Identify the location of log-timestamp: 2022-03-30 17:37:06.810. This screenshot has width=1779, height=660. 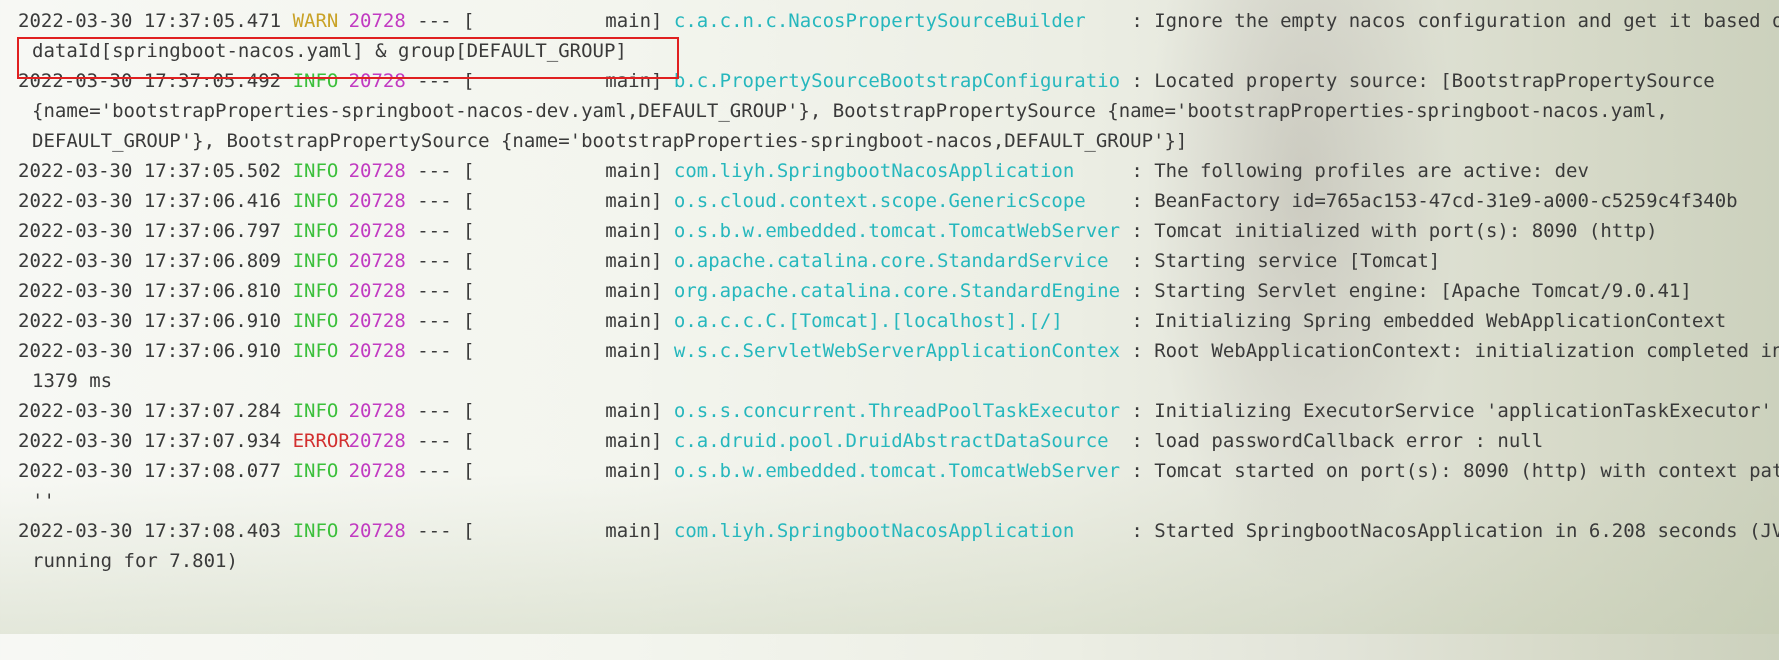
(150, 291).